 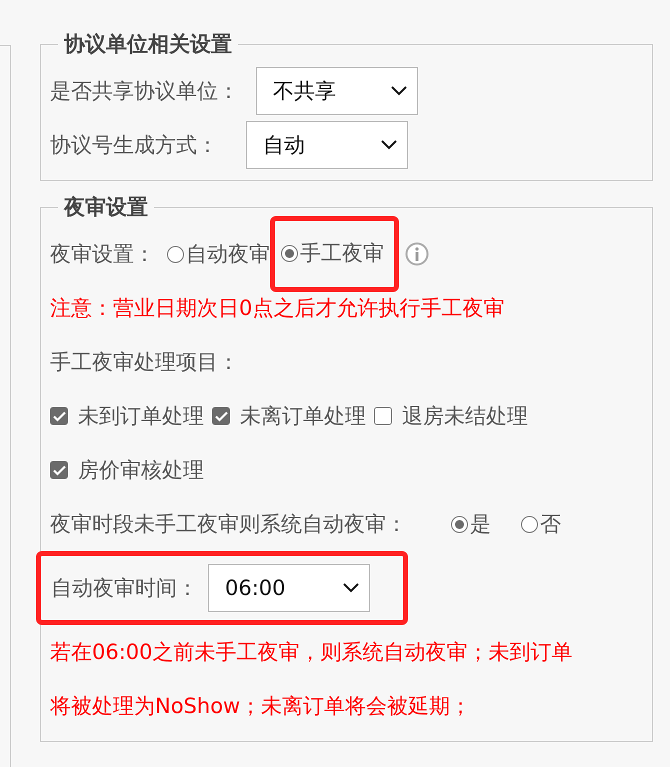 What do you see at coordinates (144, 91) in the screenshot?
I see `field-label: 是否共享协议单位：` at bounding box center [144, 91].